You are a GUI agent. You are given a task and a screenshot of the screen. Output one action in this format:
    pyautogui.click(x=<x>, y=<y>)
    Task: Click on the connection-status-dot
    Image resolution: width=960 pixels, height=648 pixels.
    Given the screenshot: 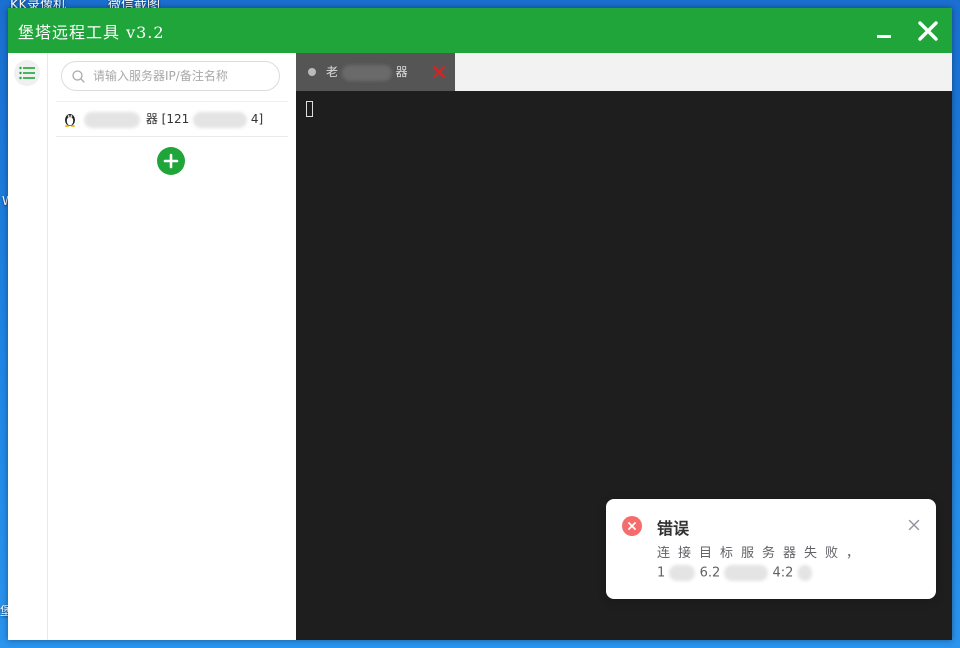 What is the action you would take?
    pyautogui.click(x=312, y=72)
    